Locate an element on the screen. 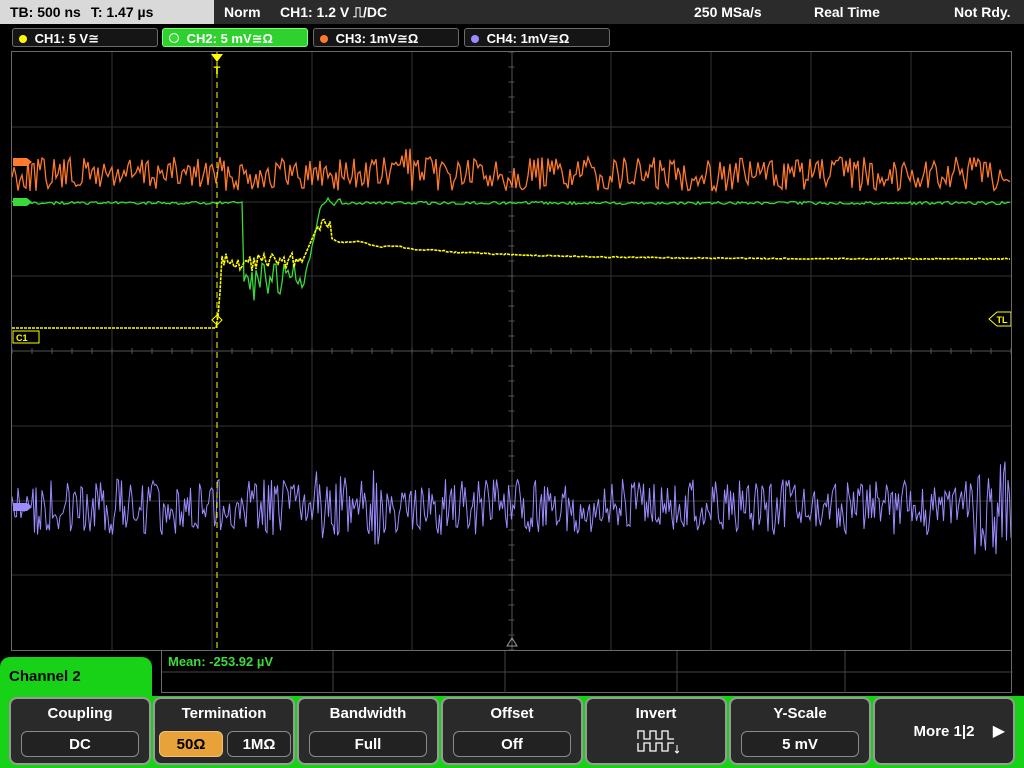 The width and height of the screenshot is (1024, 768). trigger-level-label: TL is located at coordinates (1002, 320).